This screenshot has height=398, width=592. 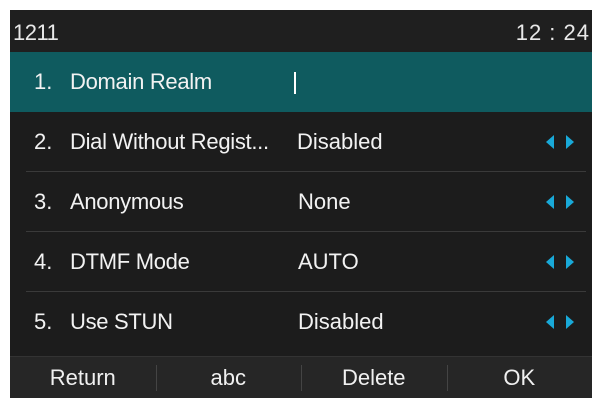 I want to click on item-label: Use STUN, so click(x=121, y=321).